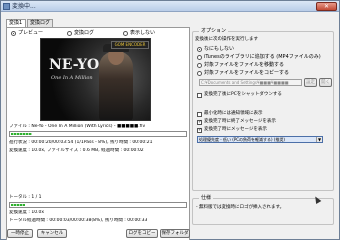  What do you see at coordinates (262, 57) in the screenshot?
I see `radio-label: iTunesのライブラリに追加する (MP4ファイルのみ)` at bounding box center [262, 57].